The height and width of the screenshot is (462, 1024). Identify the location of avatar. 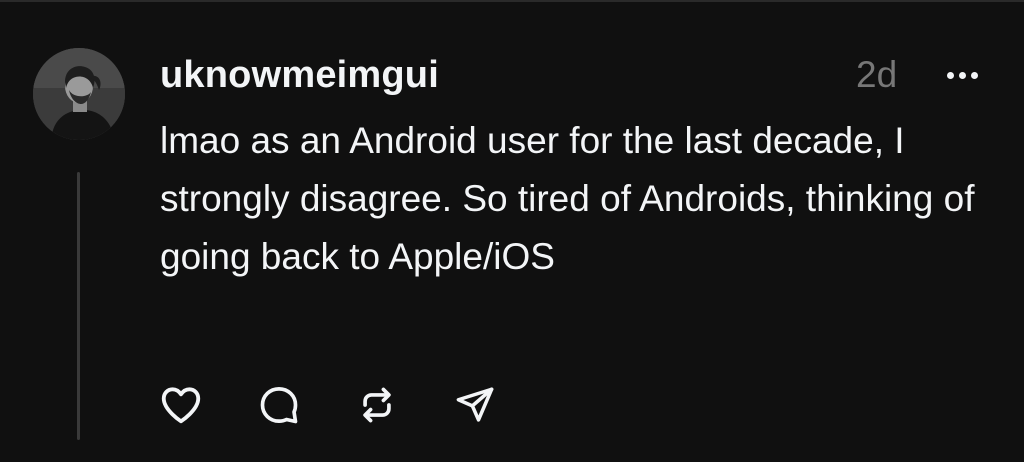
(79, 94).